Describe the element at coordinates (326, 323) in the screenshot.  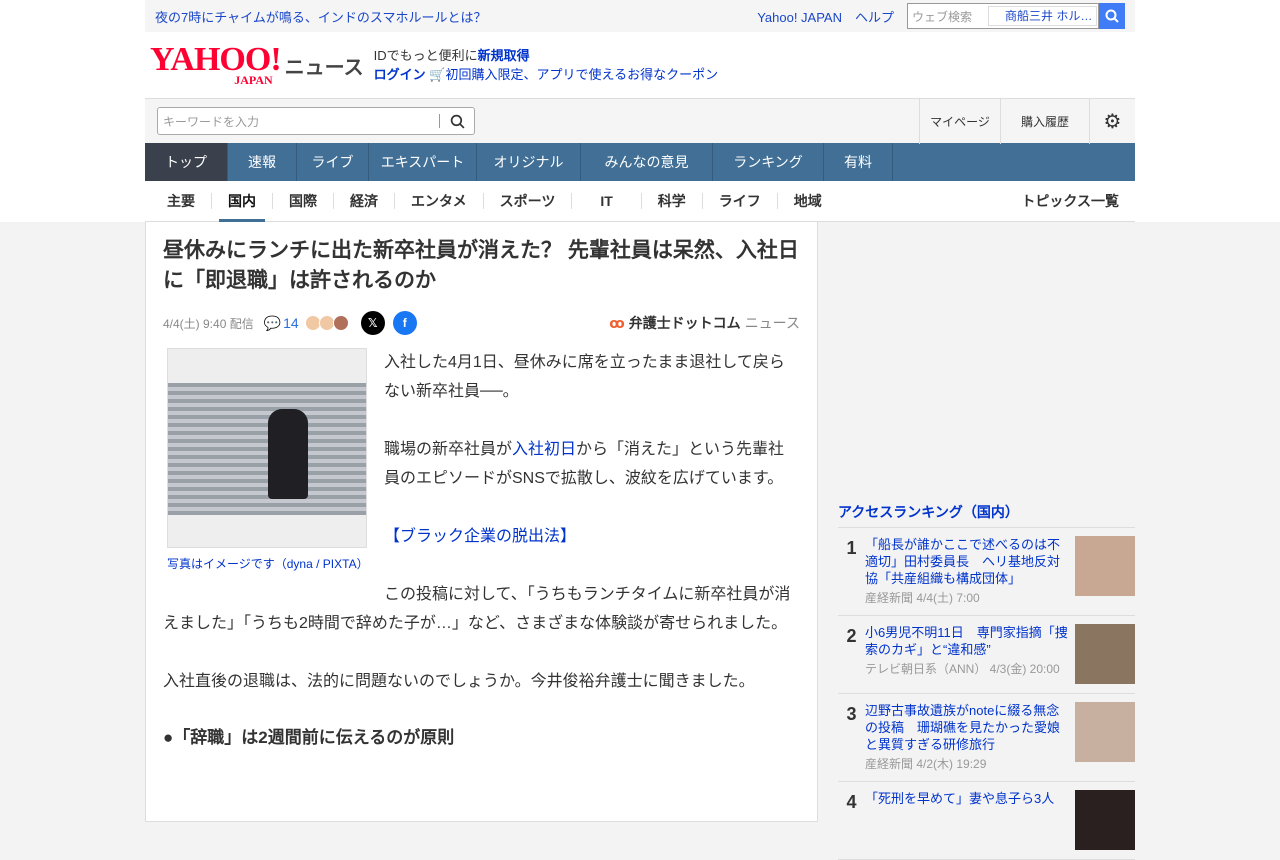
I see `commenter-avatars` at that location.